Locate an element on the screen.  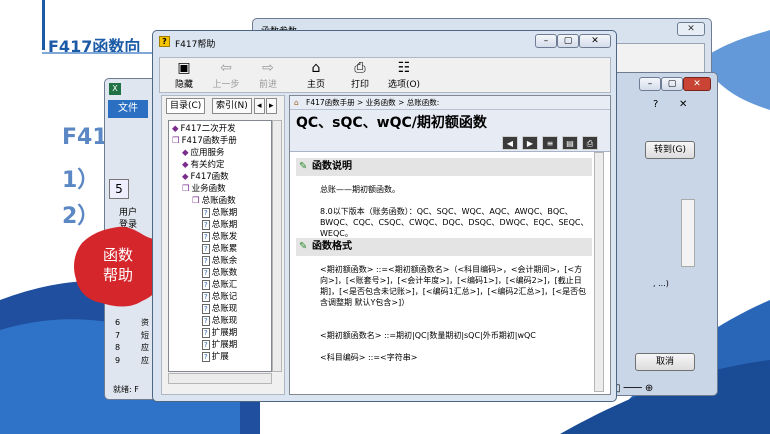
section-paragraph: <期初额函数名> ::=期初|QC|数量期初|sQC|外币期初|wQC is located at coordinates (428, 335).